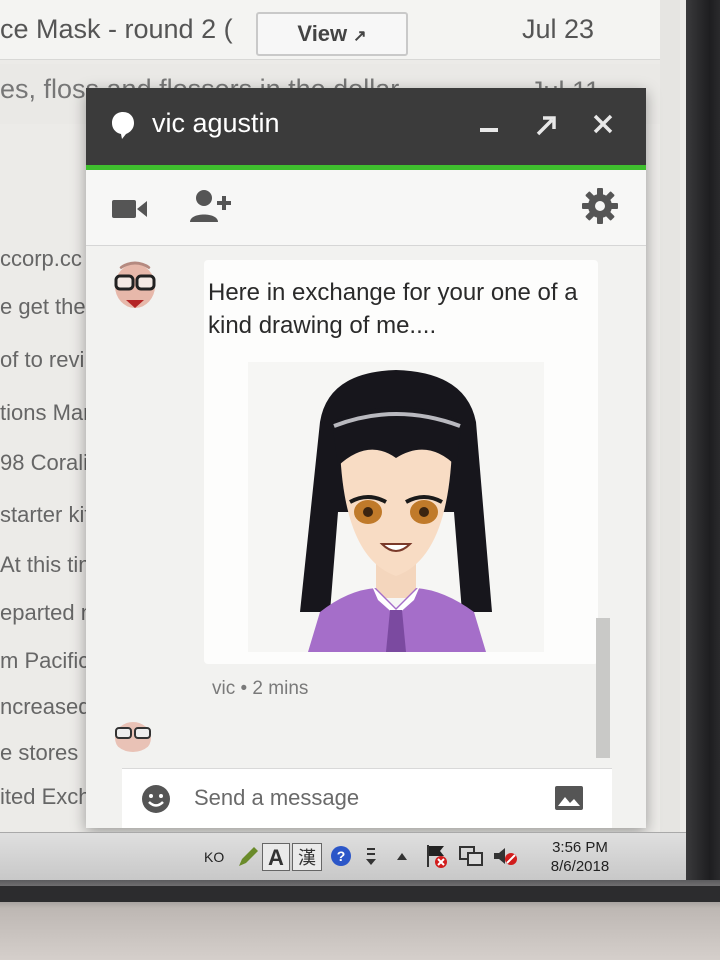 This screenshot has width=720, height=960. I want to click on speaker-muted-icon, so click(505, 856).